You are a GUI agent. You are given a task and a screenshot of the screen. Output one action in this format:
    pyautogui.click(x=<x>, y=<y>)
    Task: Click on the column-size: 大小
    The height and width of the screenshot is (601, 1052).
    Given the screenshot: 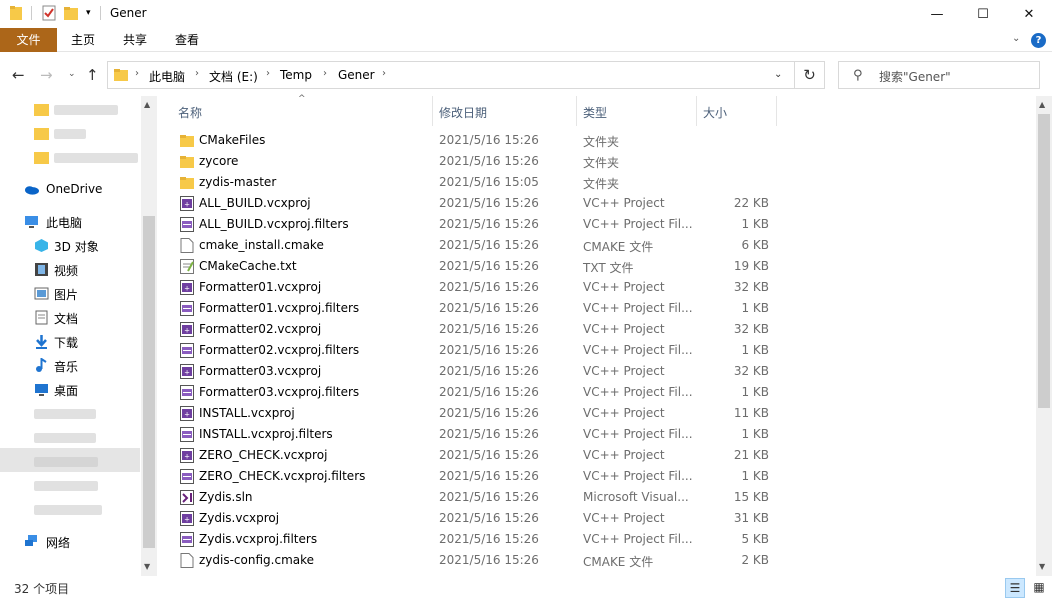 What is the action you would take?
    pyautogui.click(x=715, y=112)
    